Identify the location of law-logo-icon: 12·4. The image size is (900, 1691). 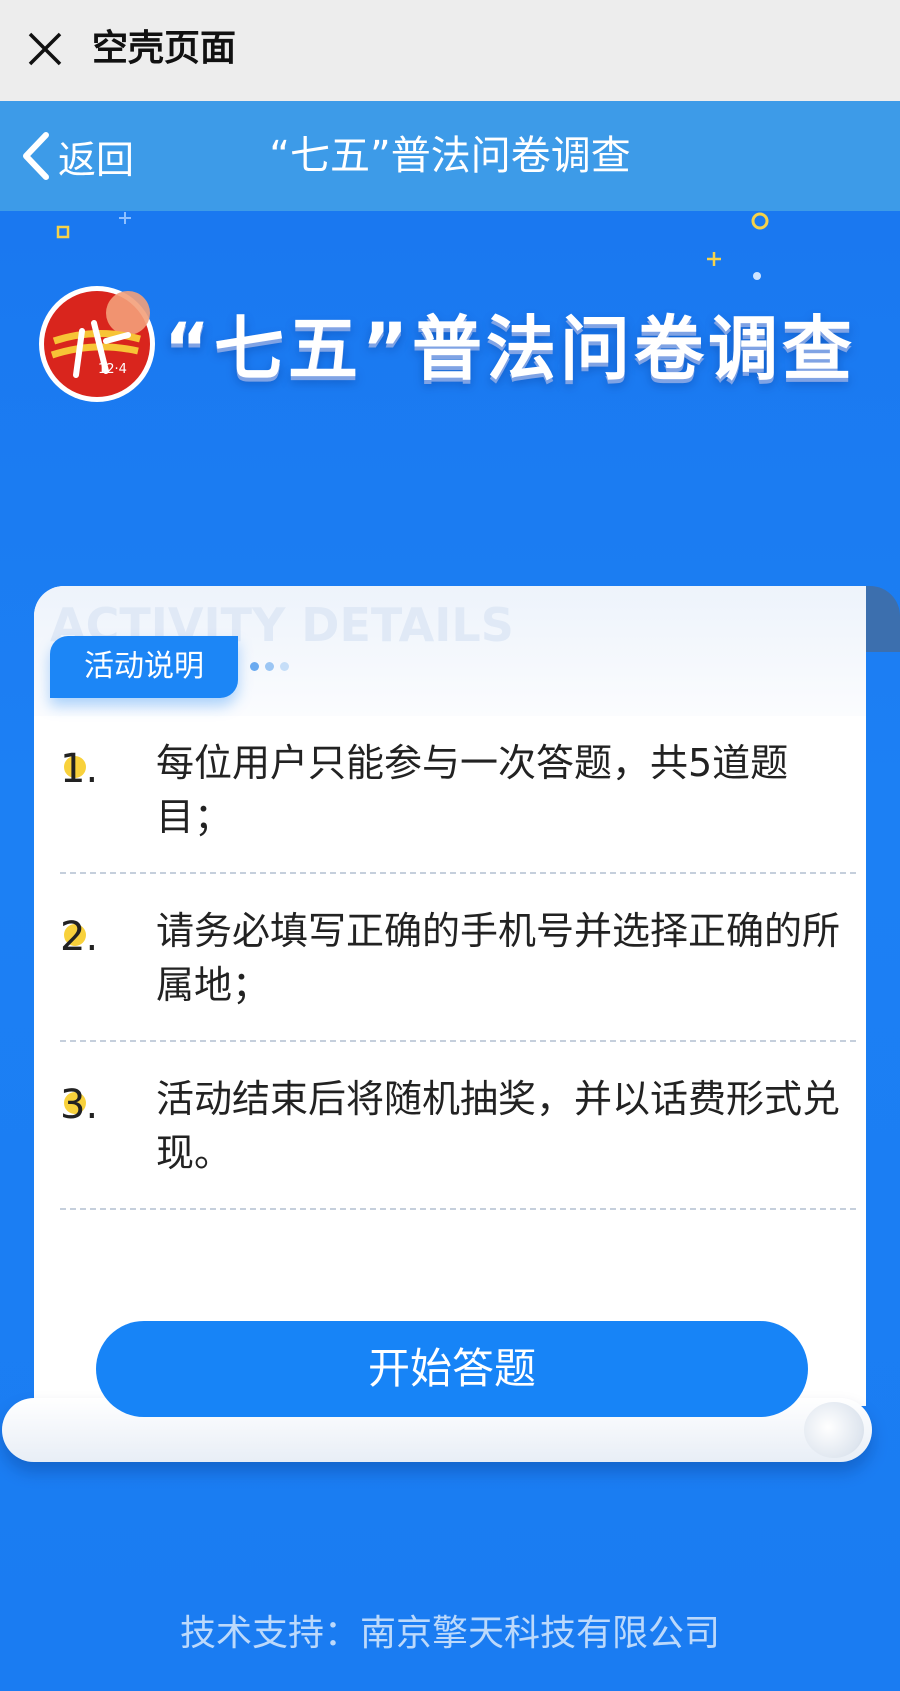
(97, 344).